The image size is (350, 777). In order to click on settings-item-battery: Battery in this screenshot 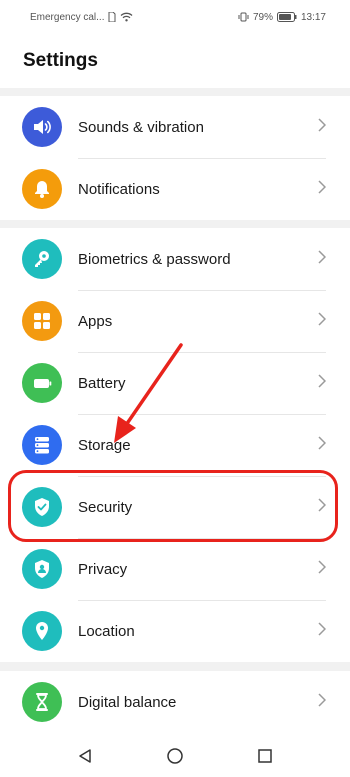, I will do `click(175, 383)`.